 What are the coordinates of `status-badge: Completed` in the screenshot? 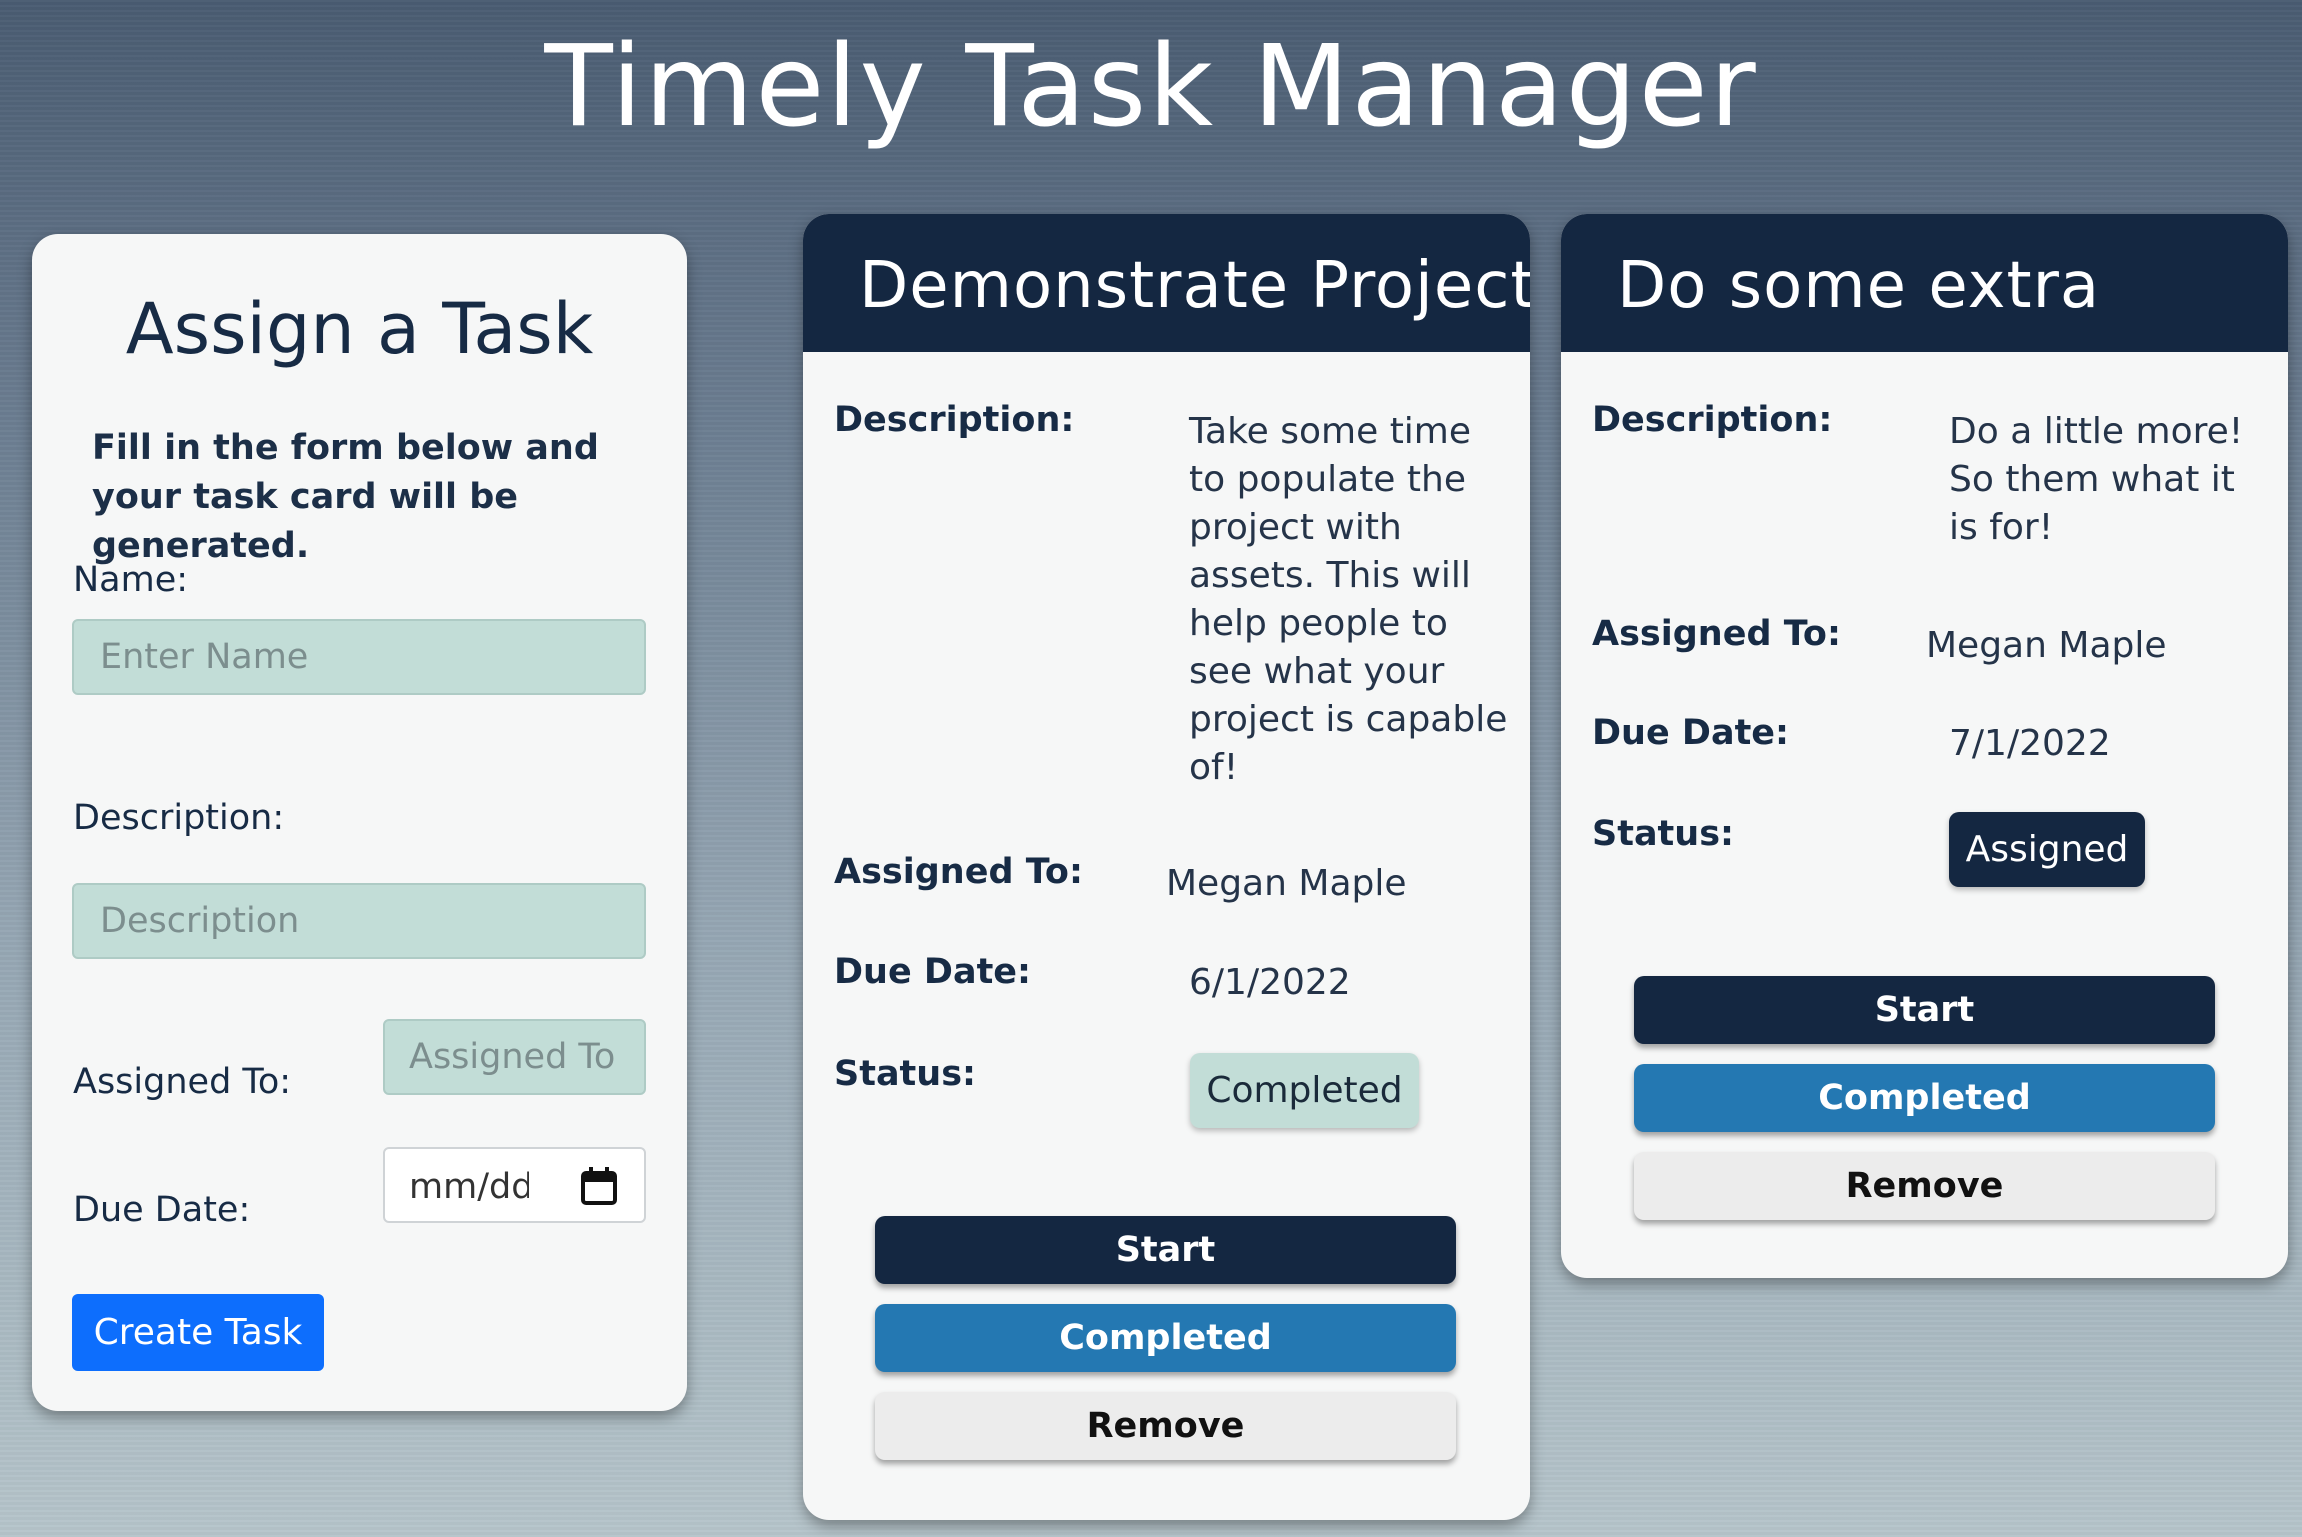 It's located at (1304, 1090).